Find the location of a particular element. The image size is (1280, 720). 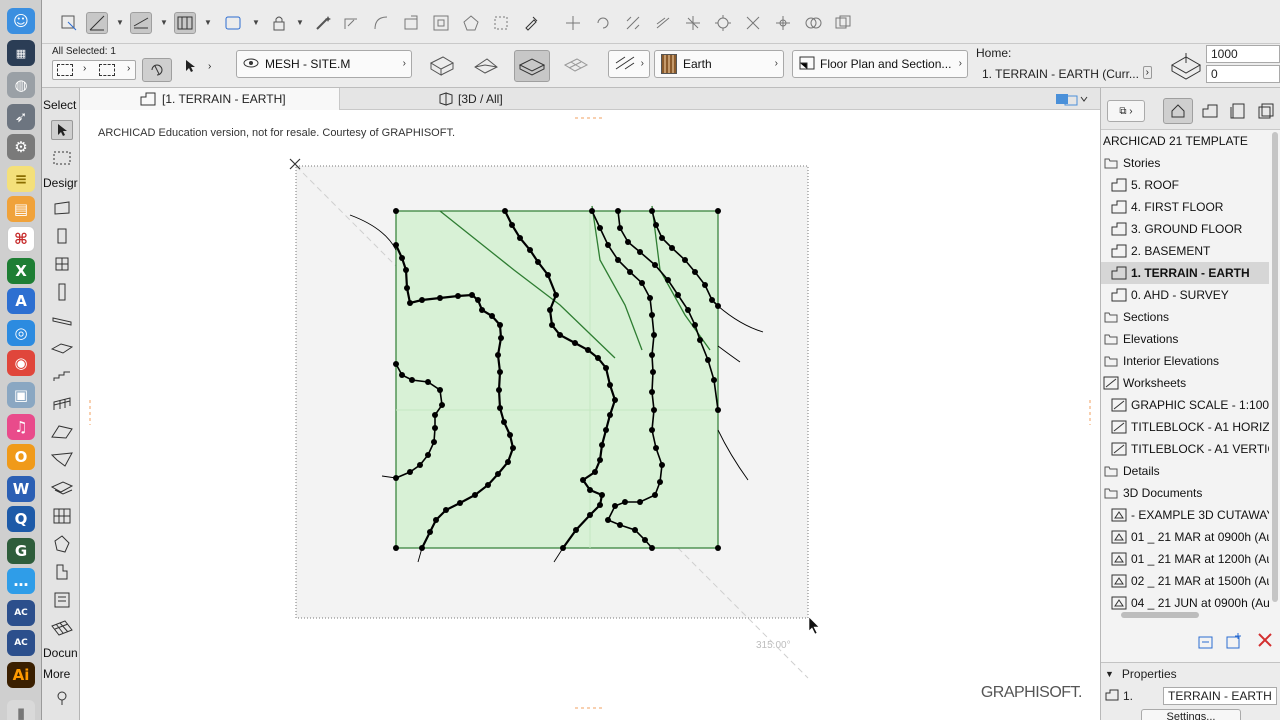

snap-guides-icon is located at coordinates (141, 23).